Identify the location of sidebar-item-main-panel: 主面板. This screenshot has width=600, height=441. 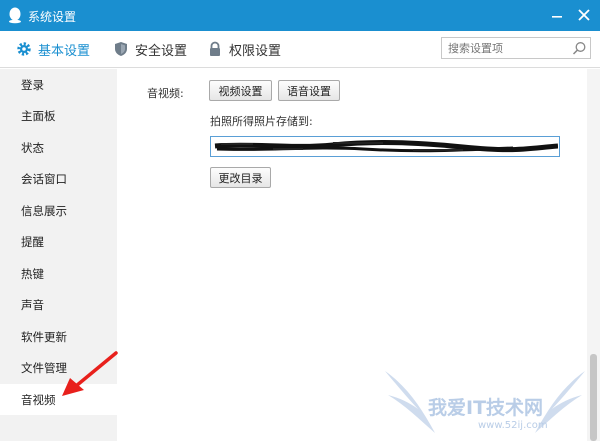
(58, 115).